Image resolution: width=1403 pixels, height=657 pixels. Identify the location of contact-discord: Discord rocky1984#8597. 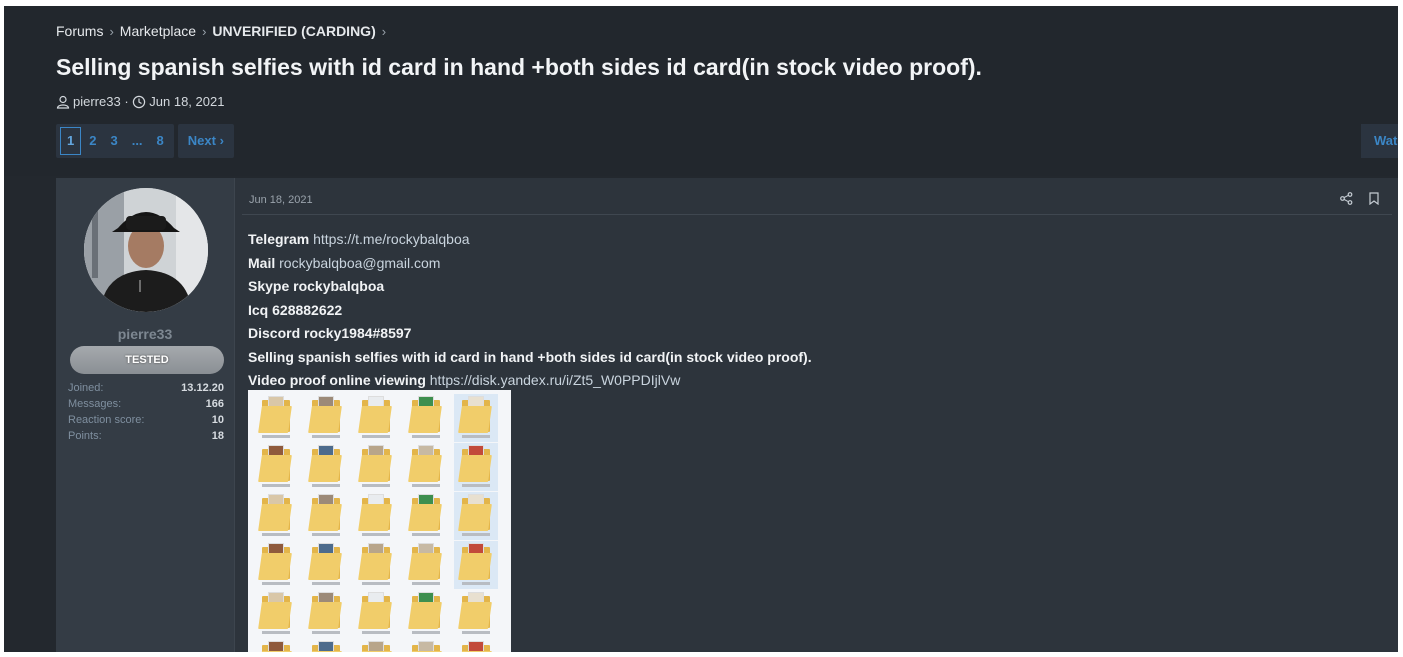
(798, 334).